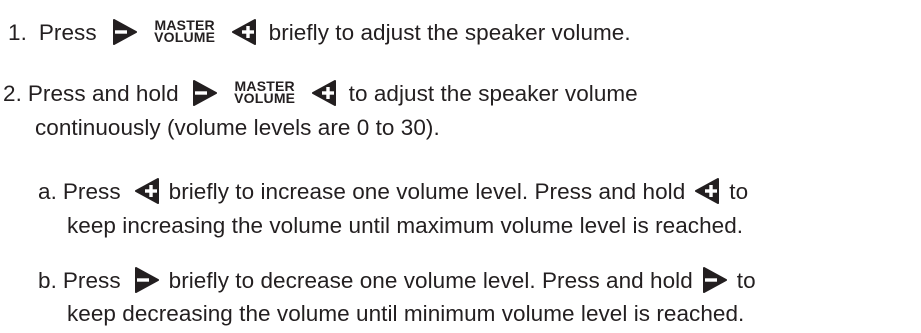  Describe the element at coordinates (103, 94) in the screenshot. I see `step-2-press-hold-text: Press and hold` at that location.